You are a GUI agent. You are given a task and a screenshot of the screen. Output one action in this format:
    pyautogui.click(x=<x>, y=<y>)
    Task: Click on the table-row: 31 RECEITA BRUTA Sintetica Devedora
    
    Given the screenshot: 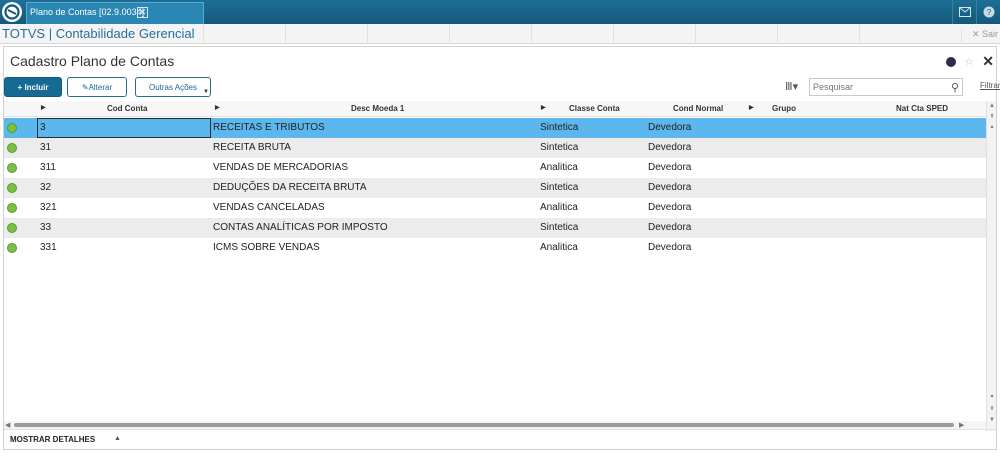 What is the action you would take?
    pyautogui.click(x=499, y=148)
    